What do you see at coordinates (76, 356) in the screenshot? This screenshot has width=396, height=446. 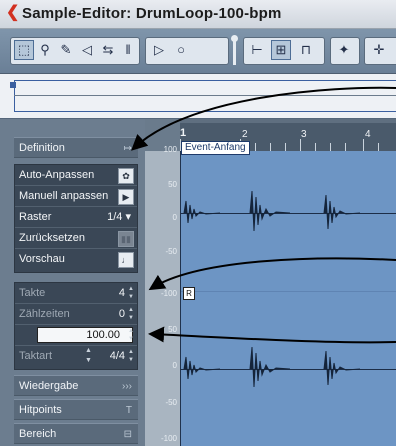 I see `taktart-row: Taktart ▲ ▼ 4/4 ▲ ▼` at bounding box center [76, 356].